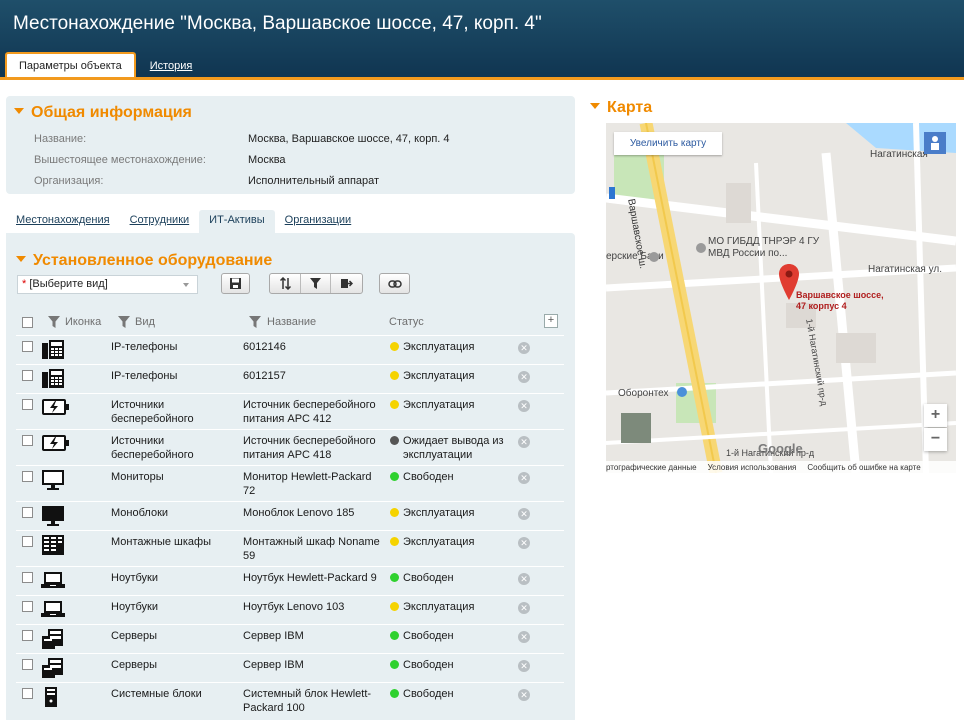 This screenshot has height=720, width=964. I want to click on map-marker-label: Варшавское шоссе, 47 корпус 4, so click(840, 300).